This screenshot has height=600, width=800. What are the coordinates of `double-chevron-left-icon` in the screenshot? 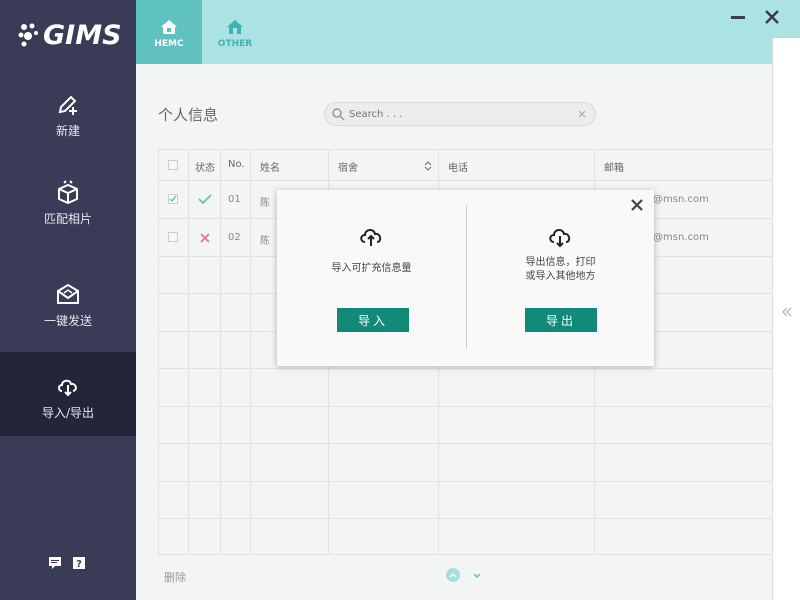 It's located at (787, 312).